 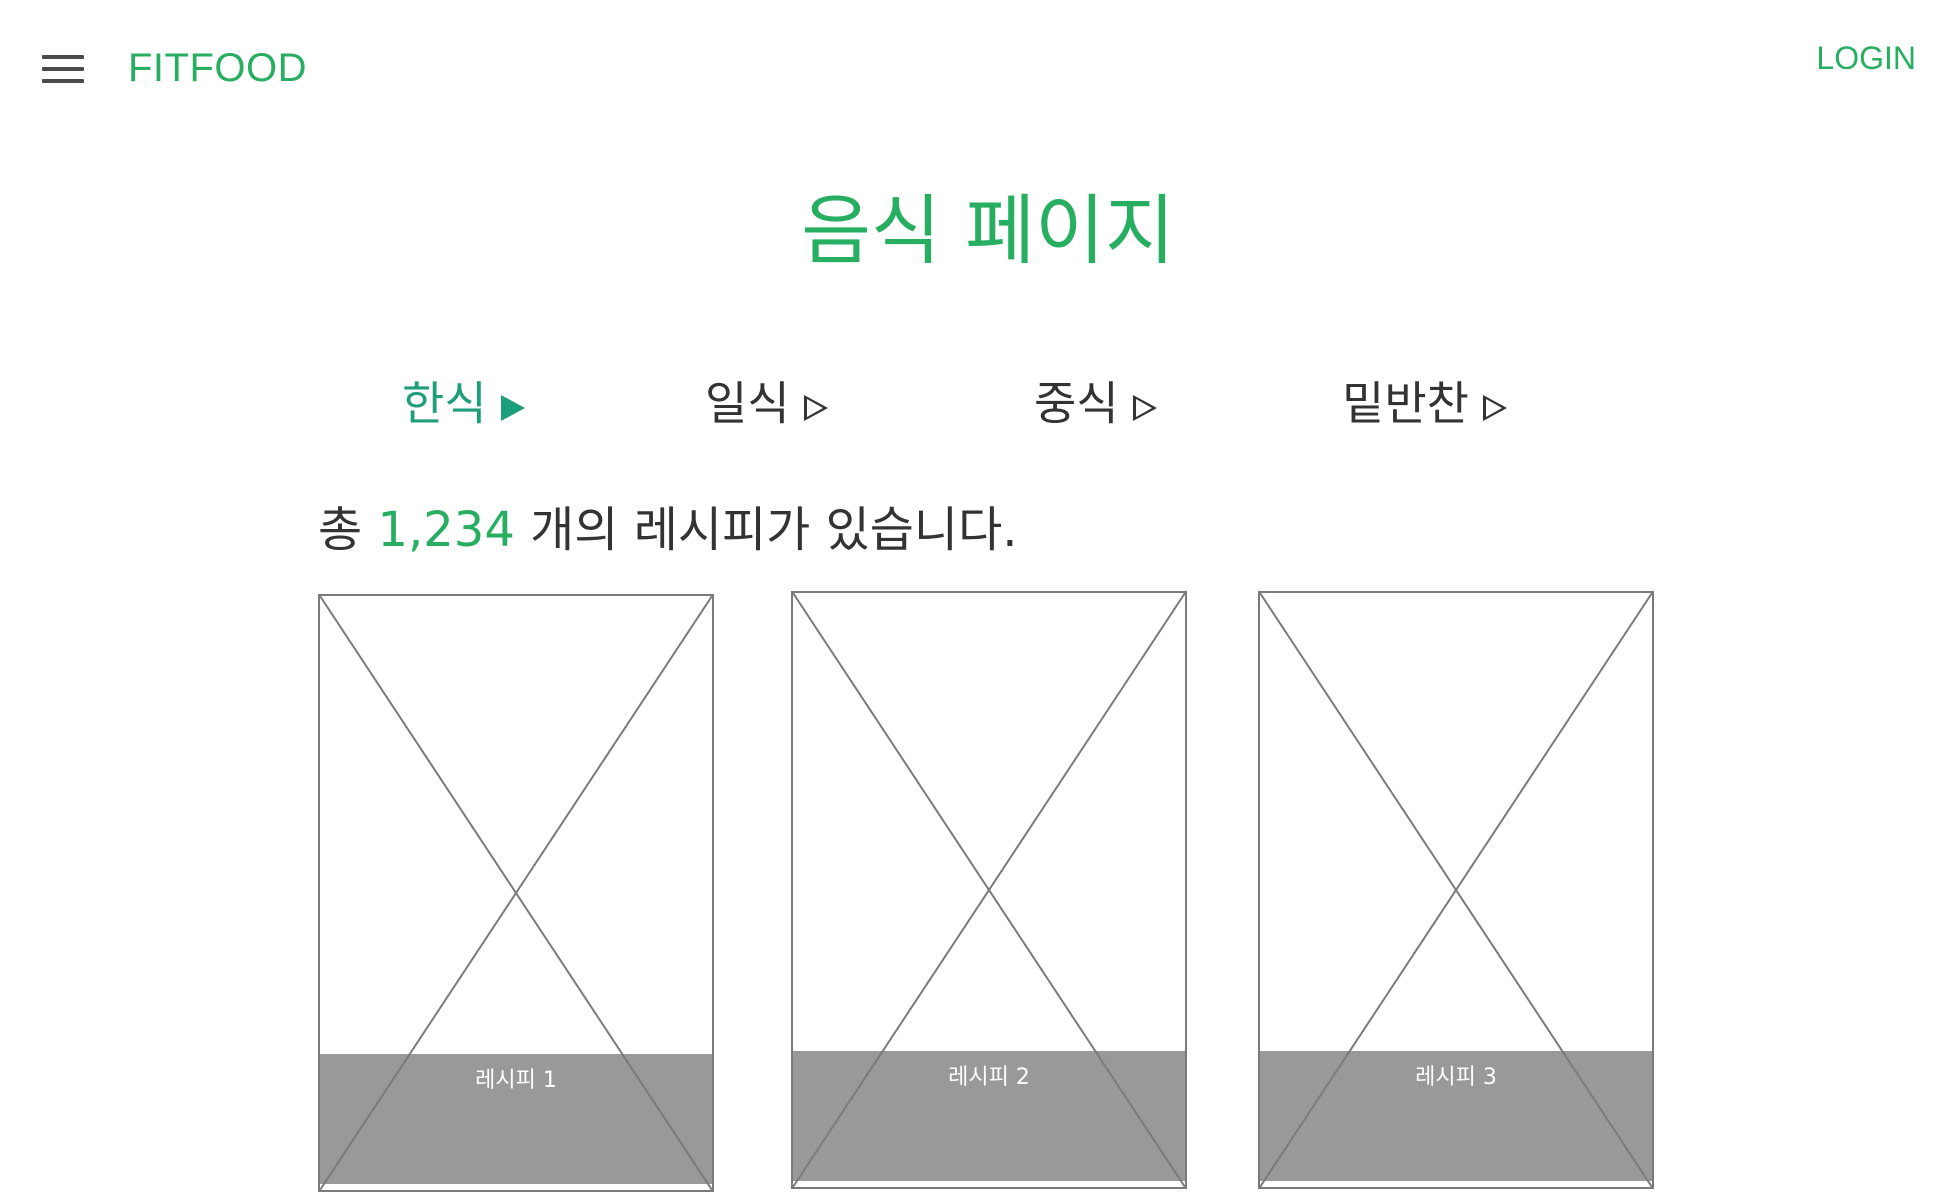 I want to click on page-title: 음식 페이지, so click(x=988, y=230).